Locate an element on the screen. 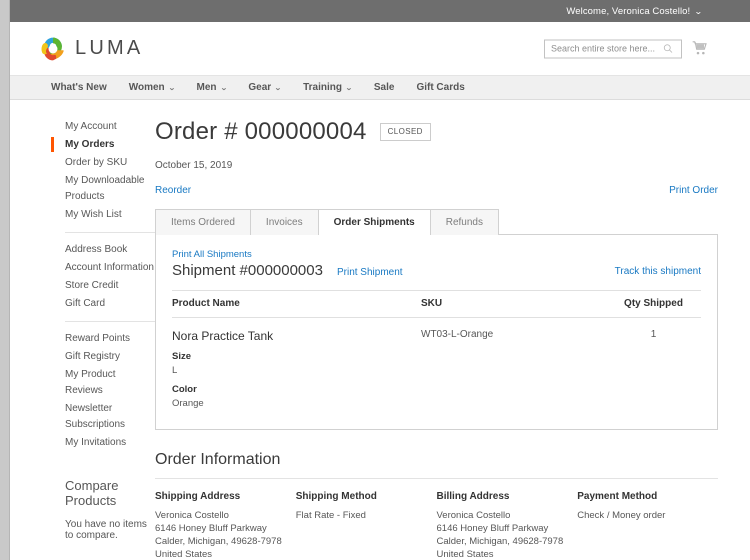 The height and width of the screenshot is (560, 750). product-name: Nora Practice Tank is located at coordinates (223, 336).